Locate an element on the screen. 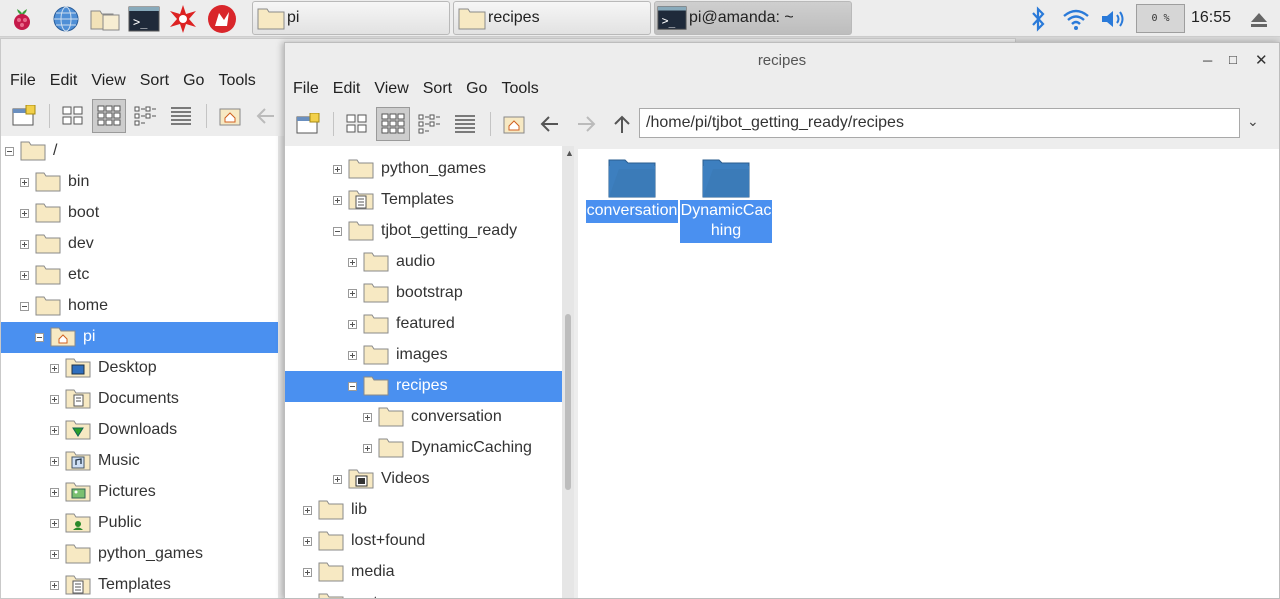 The image size is (1280, 599). scroll-up-icon: ▲ is located at coordinates (569, 153).